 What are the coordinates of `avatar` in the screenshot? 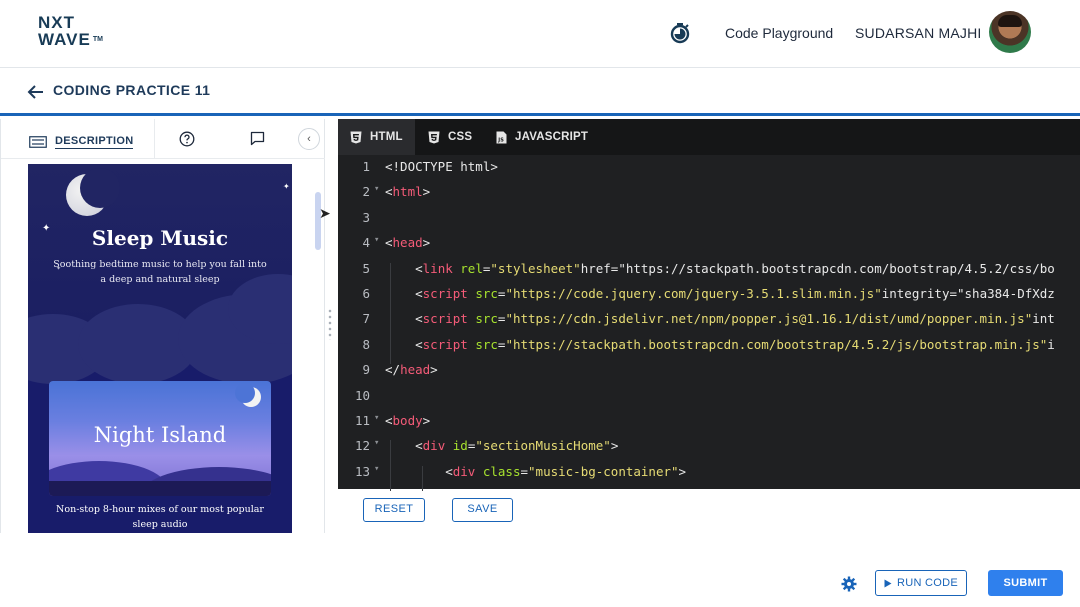 It's located at (1010, 32).